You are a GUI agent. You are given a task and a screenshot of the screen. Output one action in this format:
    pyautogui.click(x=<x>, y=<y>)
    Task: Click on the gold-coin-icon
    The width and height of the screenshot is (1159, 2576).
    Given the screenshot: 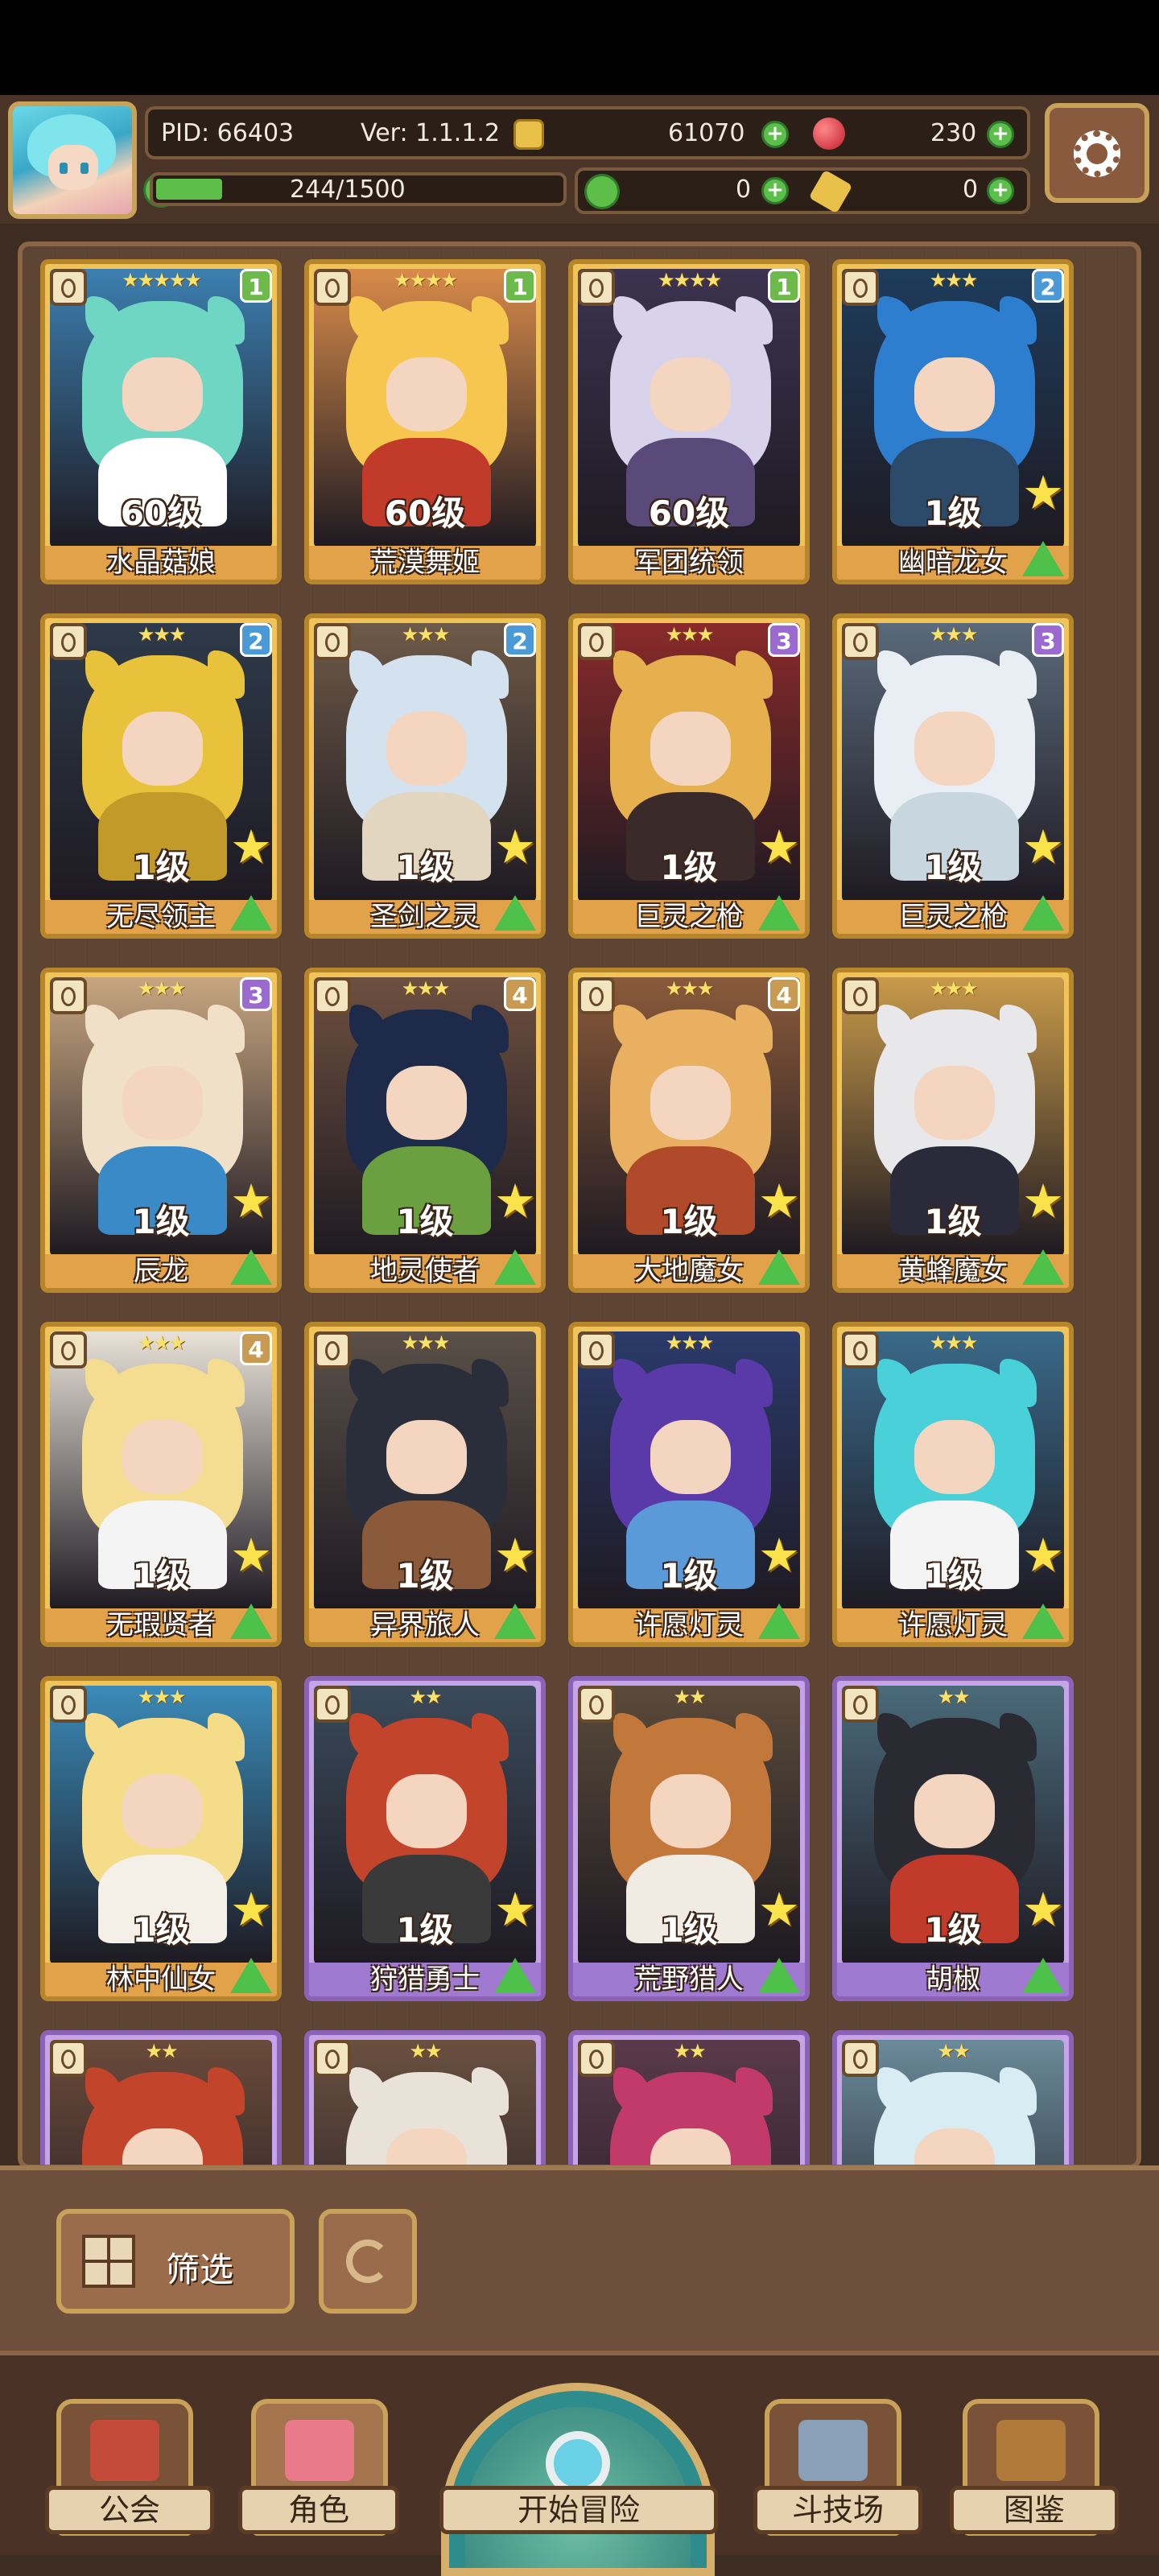 What is the action you would take?
    pyautogui.click(x=529, y=134)
    